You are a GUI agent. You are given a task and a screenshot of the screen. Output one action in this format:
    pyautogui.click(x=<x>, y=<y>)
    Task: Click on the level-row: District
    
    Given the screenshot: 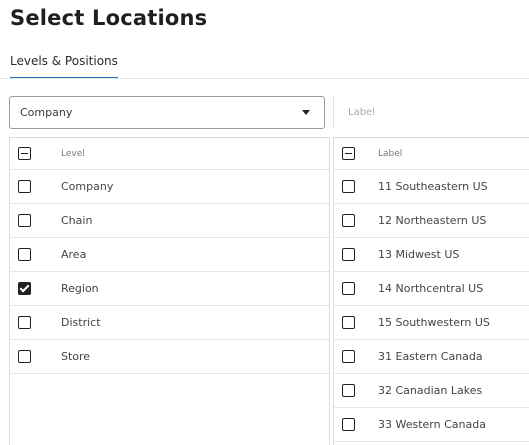 What is the action you would take?
    pyautogui.click(x=169, y=323)
    